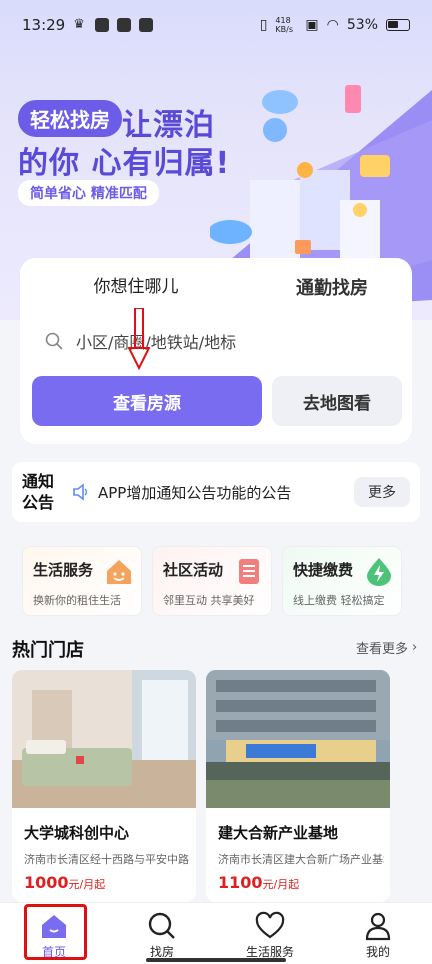 The width and height of the screenshot is (432, 964). I want to click on list-icon, so click(249, 571).